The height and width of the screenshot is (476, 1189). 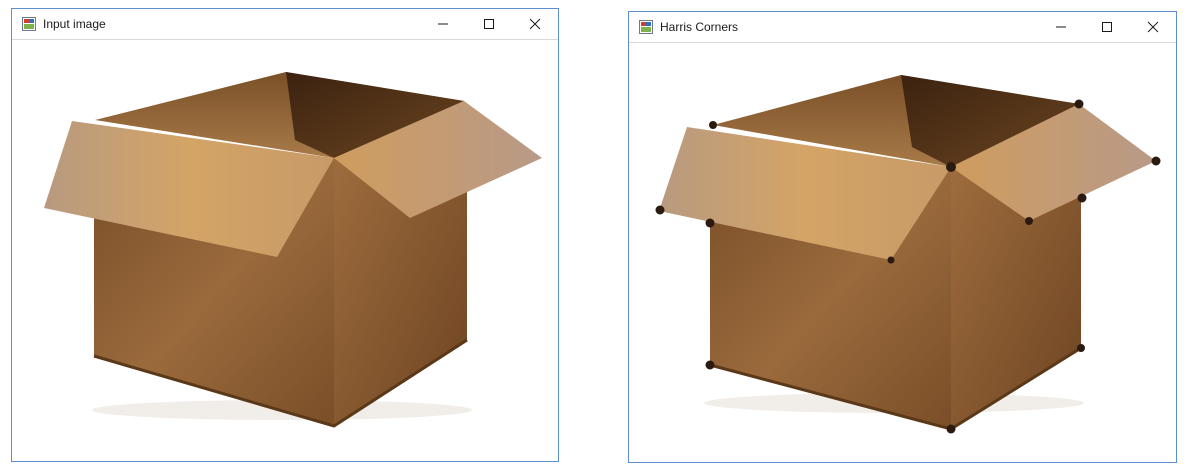 I want to click on window-title: Harris Corners, so click(x=699, y=27).